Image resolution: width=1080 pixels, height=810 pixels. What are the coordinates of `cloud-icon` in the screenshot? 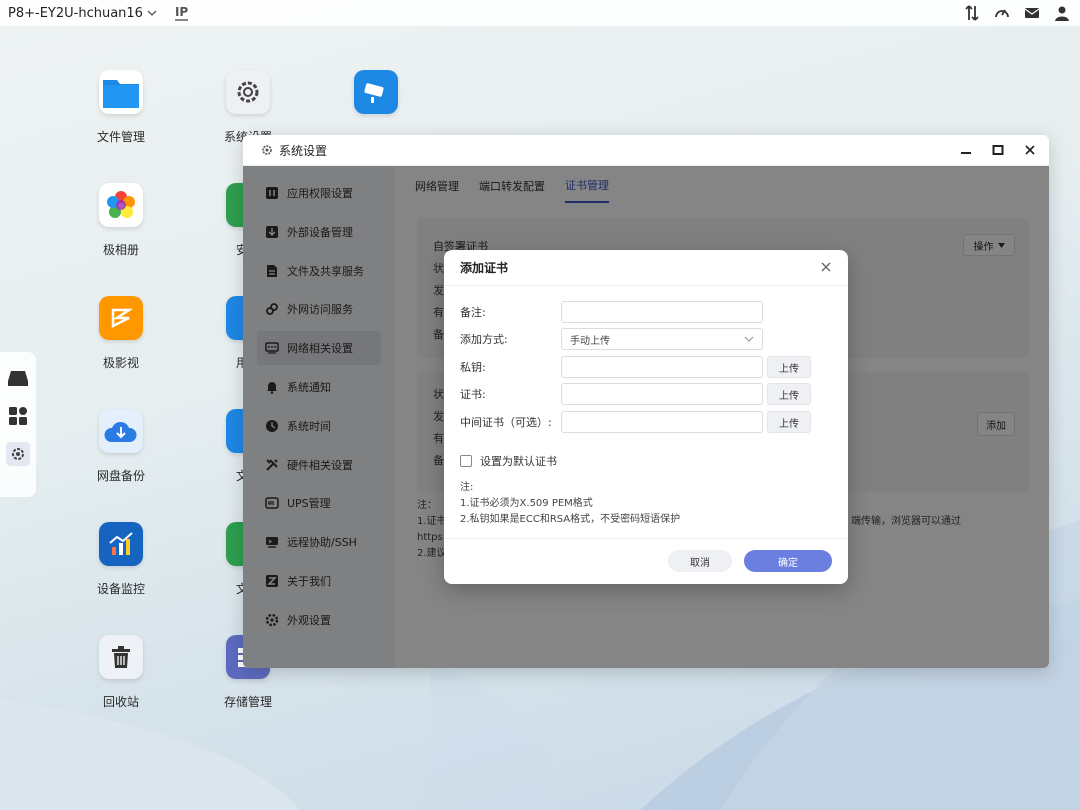 It's located at (121, 431).